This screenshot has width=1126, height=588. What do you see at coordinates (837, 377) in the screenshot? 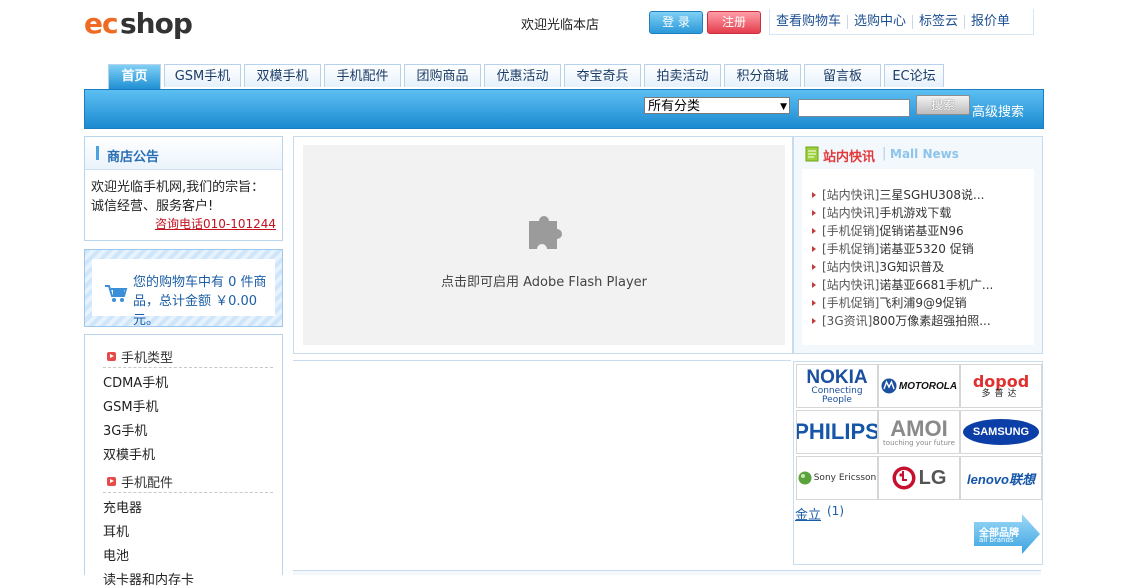
I see `brand-name: NOKIA` at bounding box center [837, 377].